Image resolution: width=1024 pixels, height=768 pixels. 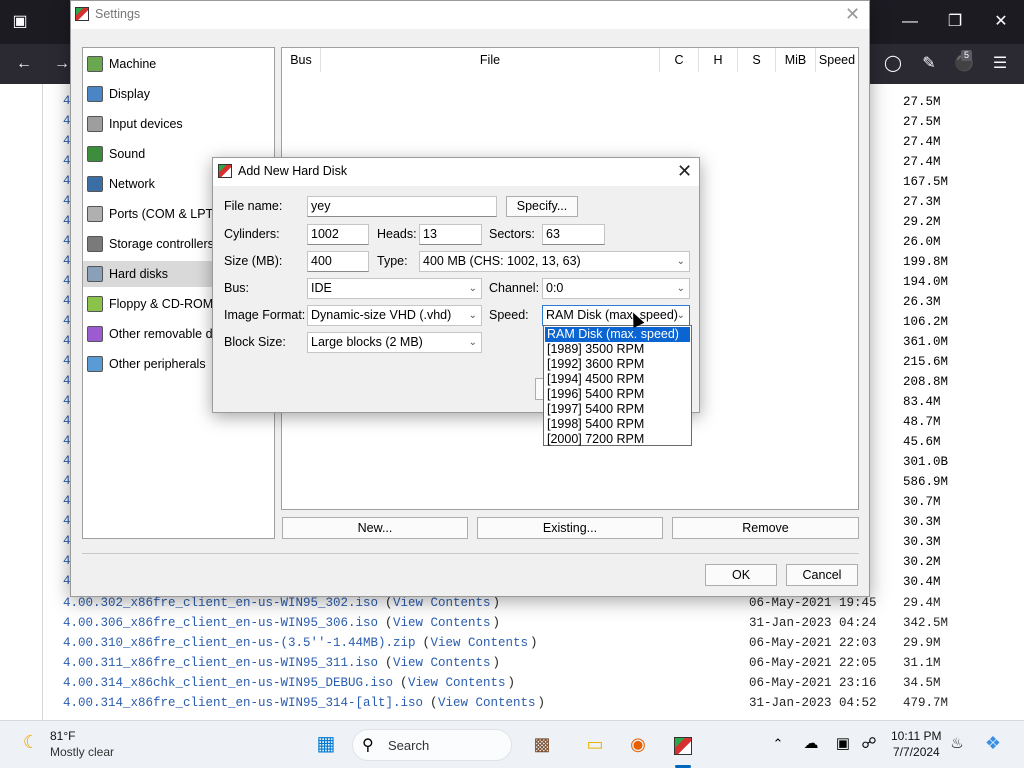 I want to click on speed-option: [1997] 5400 RPM, so click(x=617, y=409).